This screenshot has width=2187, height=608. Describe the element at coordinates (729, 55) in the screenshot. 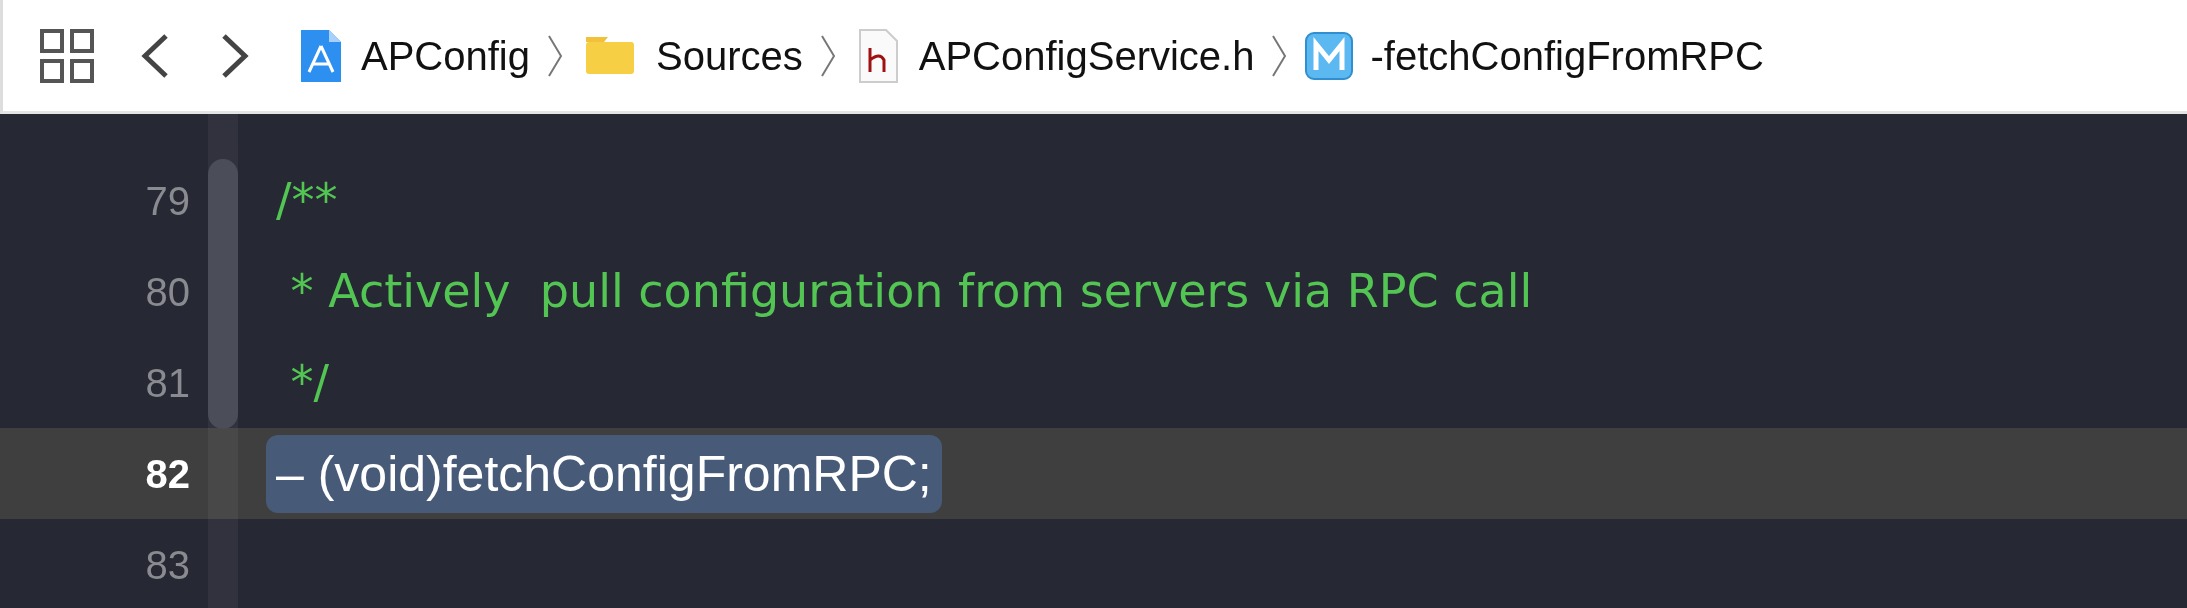

I see `breadcrumb-item: Sources` at that location.